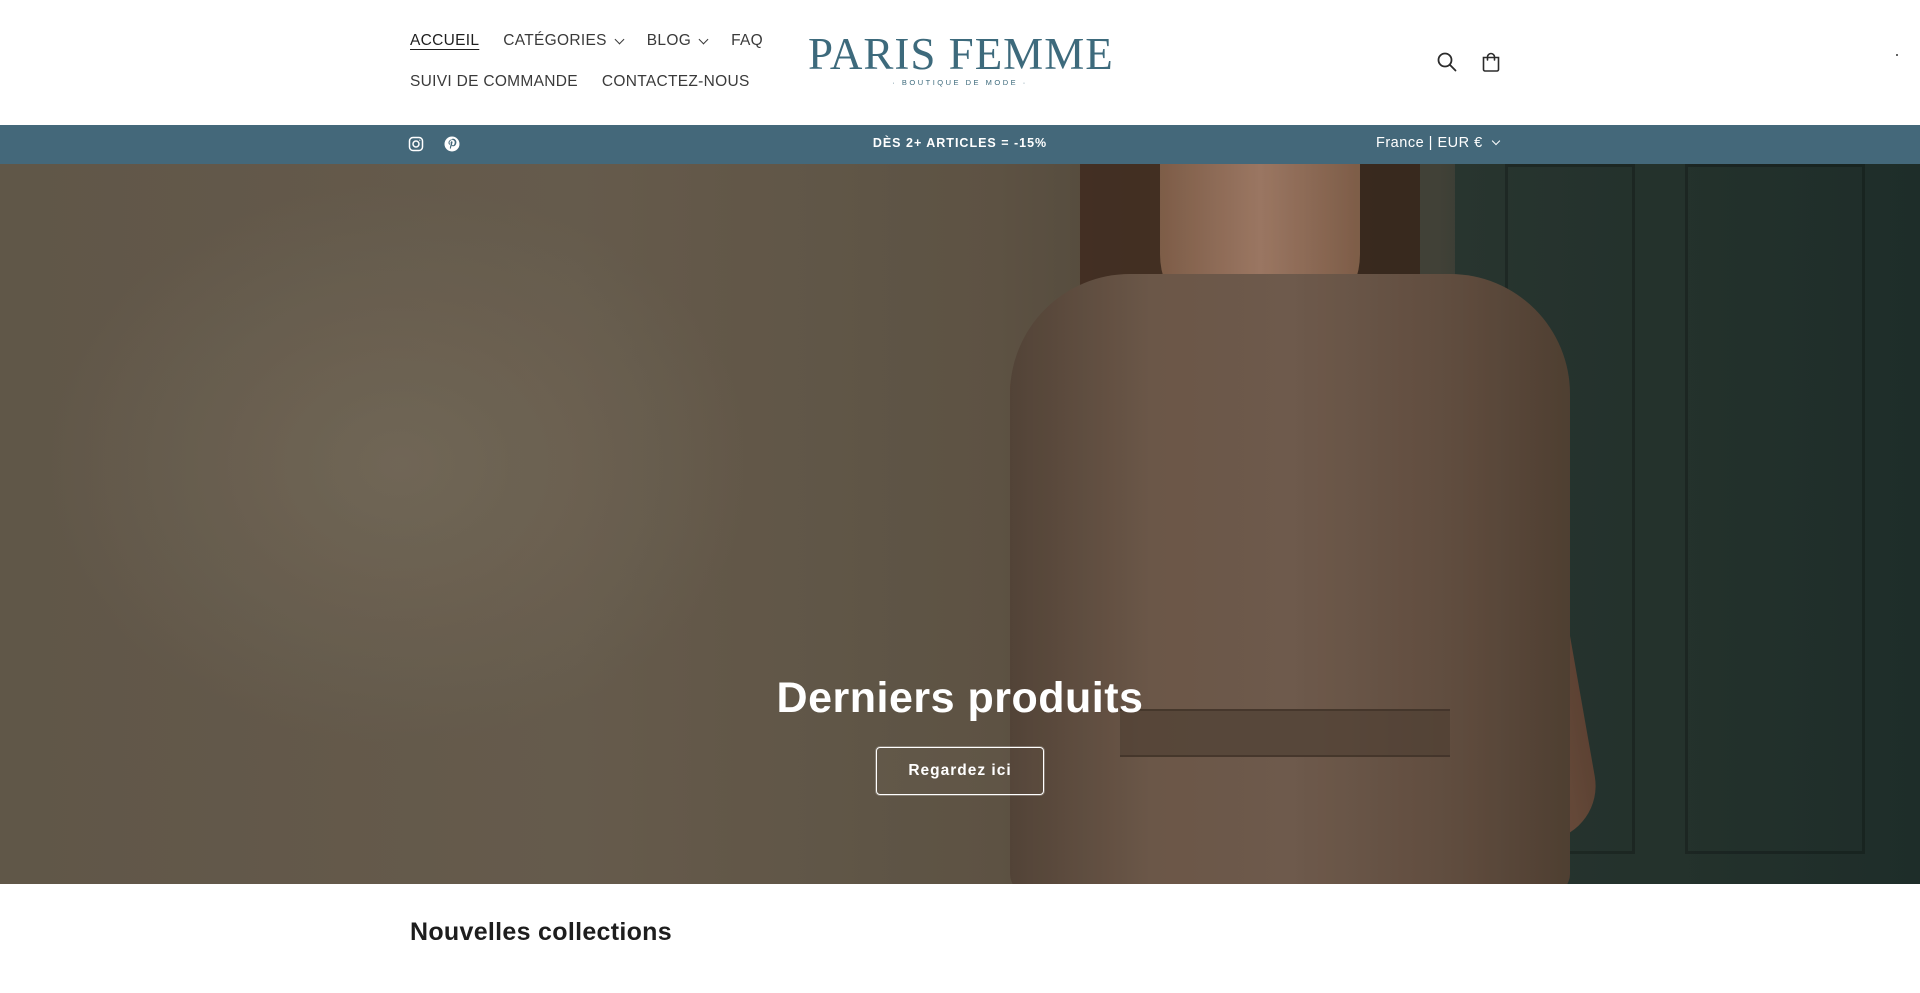 The height and width of the screenshot is (993, 1920). I want to click on cart-button, so click(1491, 62).